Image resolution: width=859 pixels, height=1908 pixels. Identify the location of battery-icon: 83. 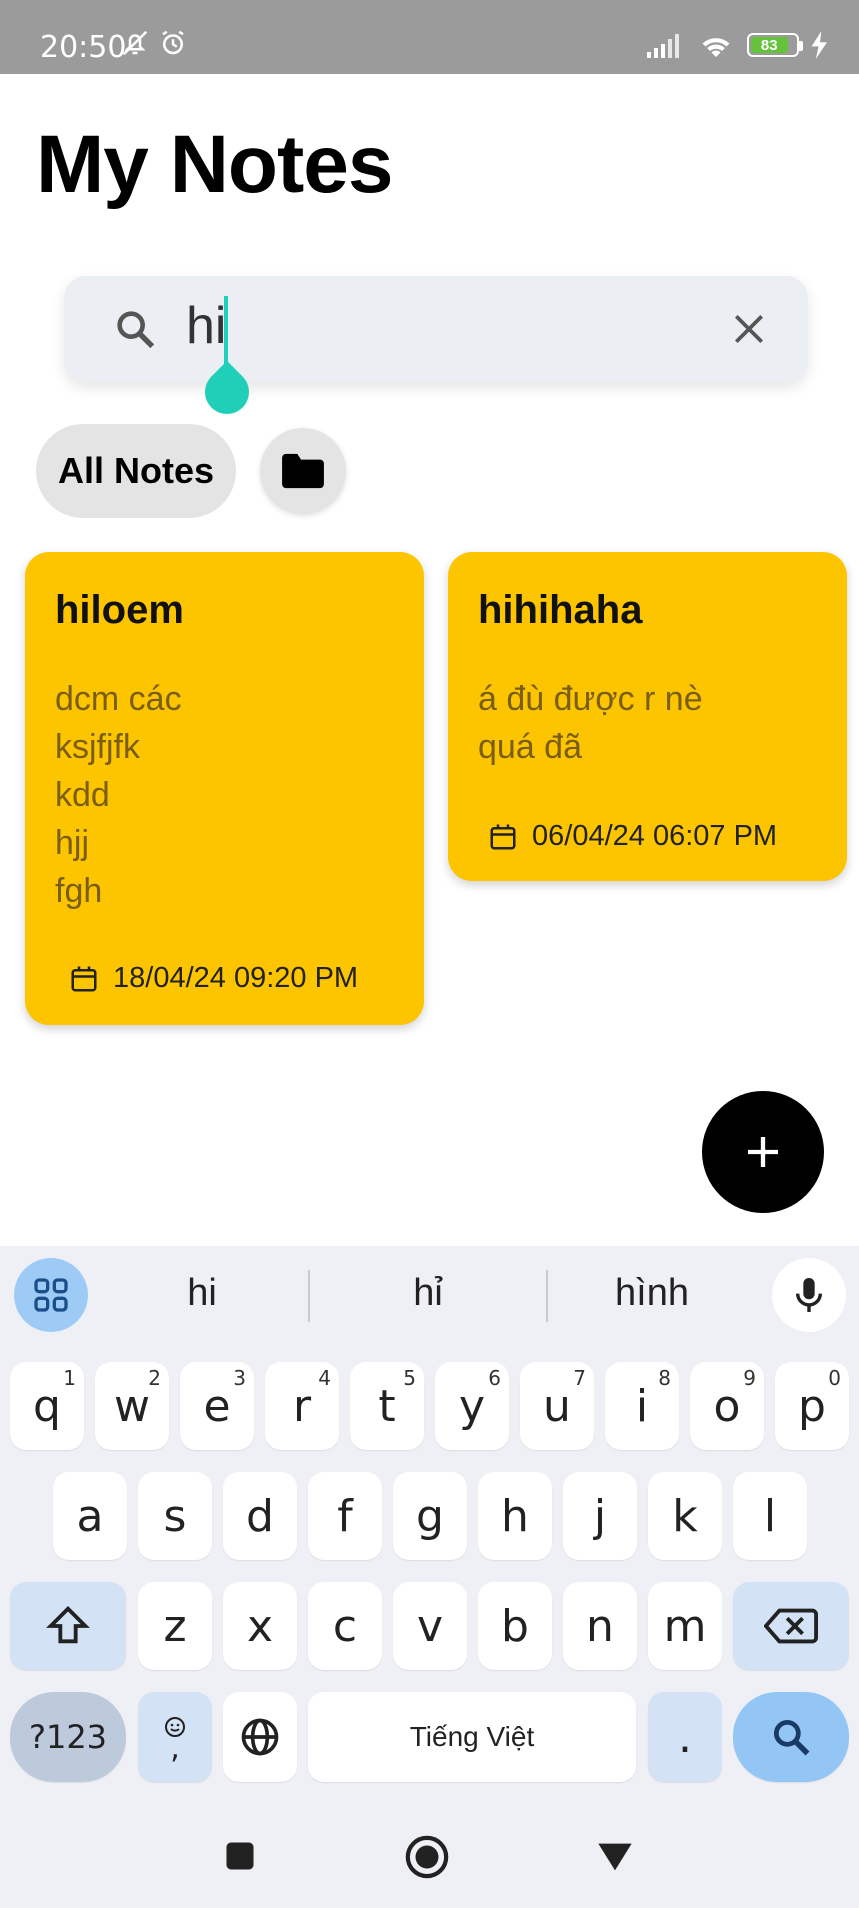
(775, 45).